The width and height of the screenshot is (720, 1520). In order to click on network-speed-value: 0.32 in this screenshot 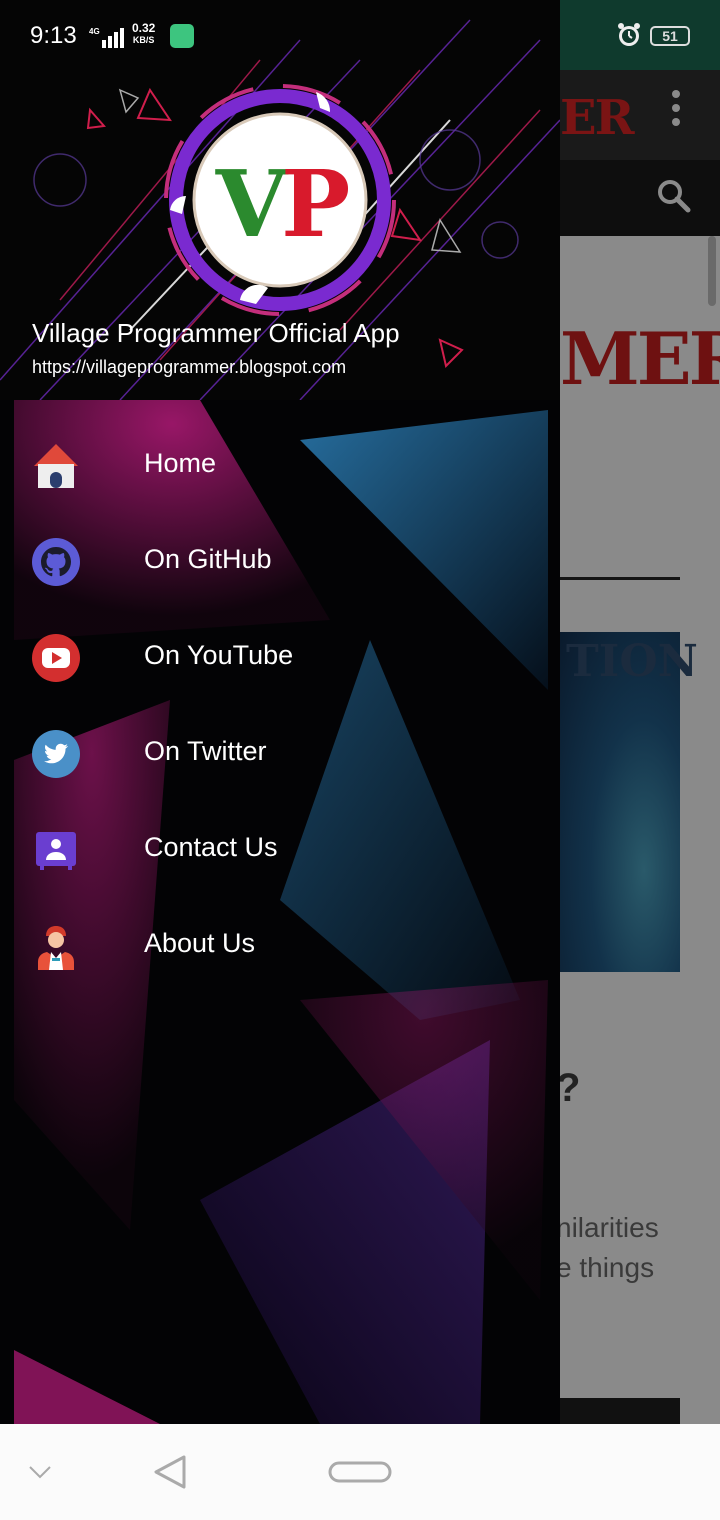, I will do `click(144, 28)`.